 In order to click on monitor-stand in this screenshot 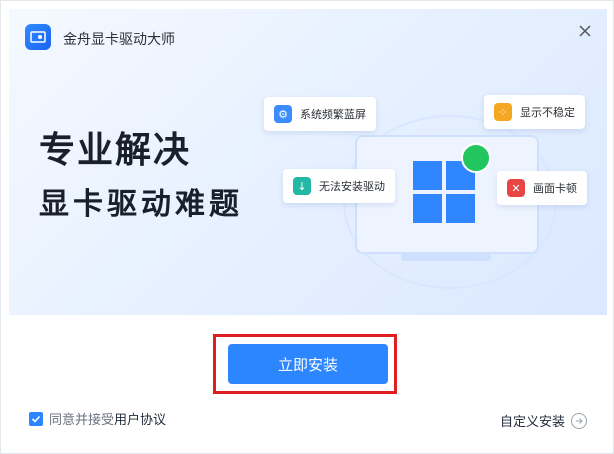, I will do `click(446, 257)`.